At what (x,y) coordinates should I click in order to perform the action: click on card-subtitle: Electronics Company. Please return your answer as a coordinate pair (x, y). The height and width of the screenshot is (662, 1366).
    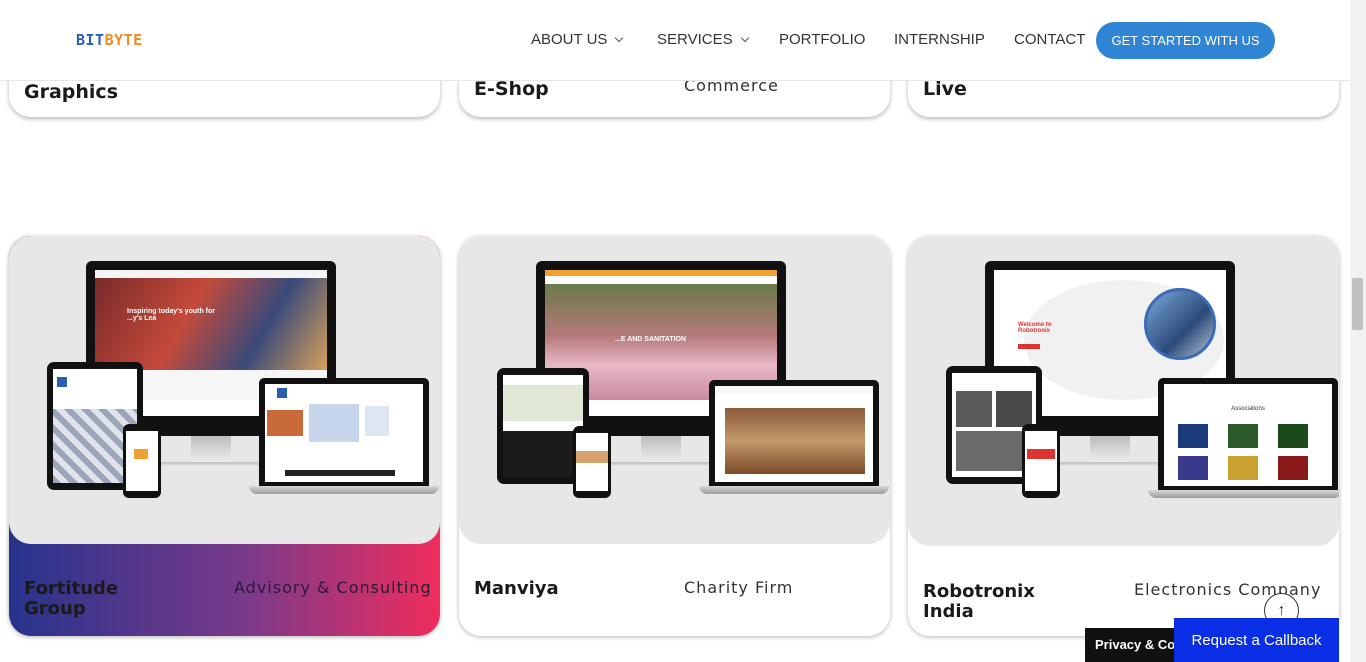
    Looking at the image, I should click on (1228, 589).